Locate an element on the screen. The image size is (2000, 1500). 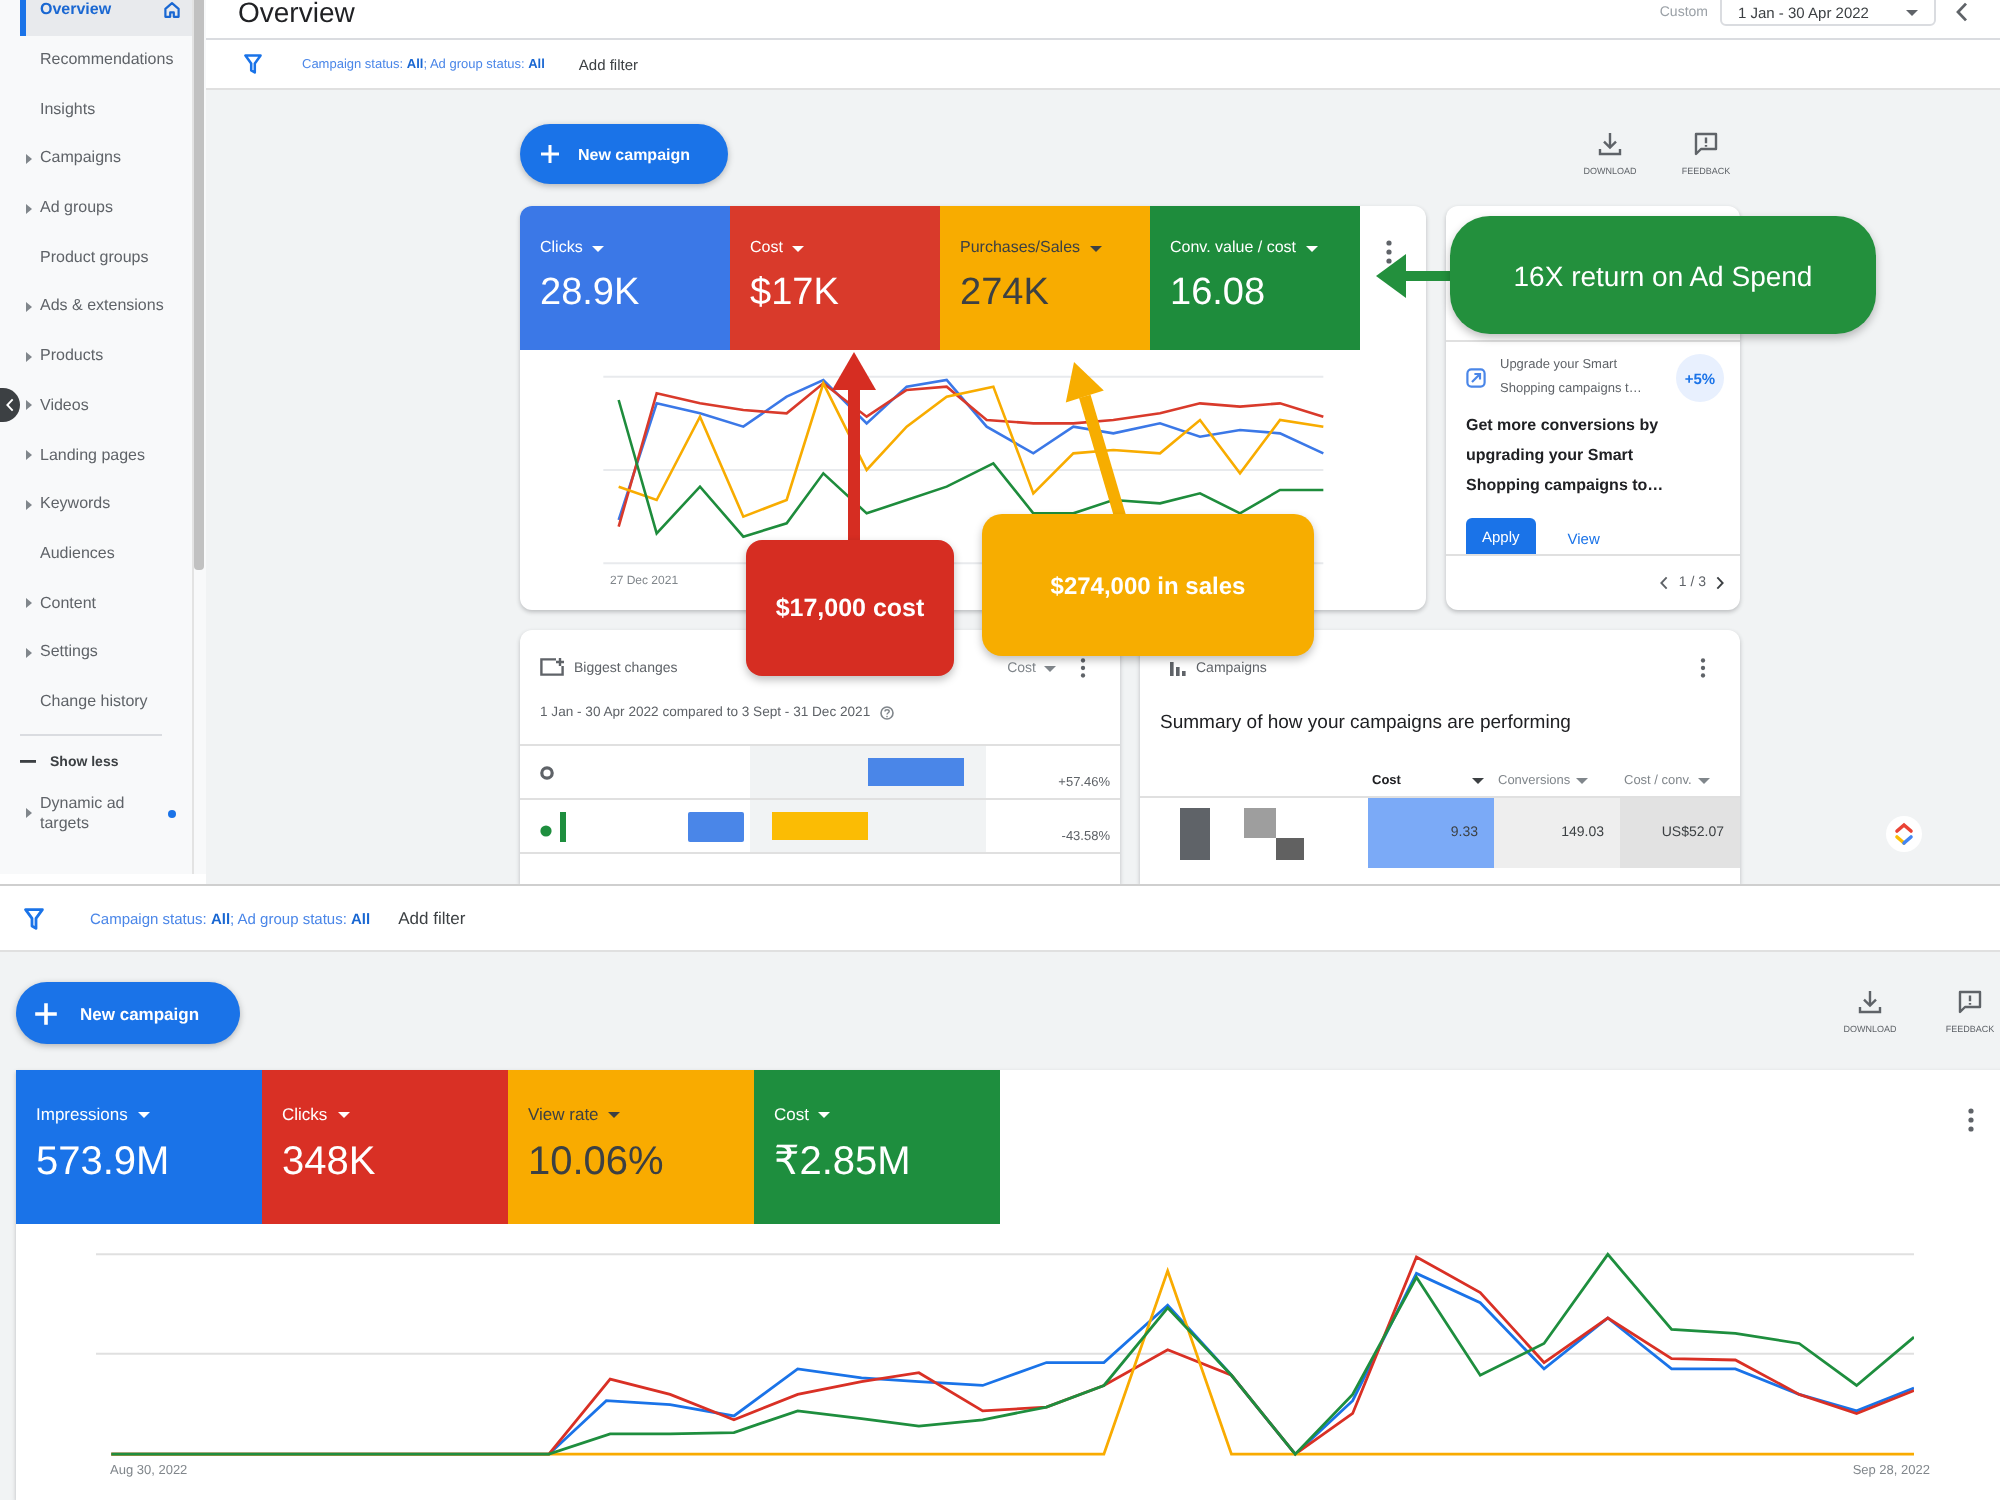
add-filter-button: Add filter is located at coordinates (432, 918).